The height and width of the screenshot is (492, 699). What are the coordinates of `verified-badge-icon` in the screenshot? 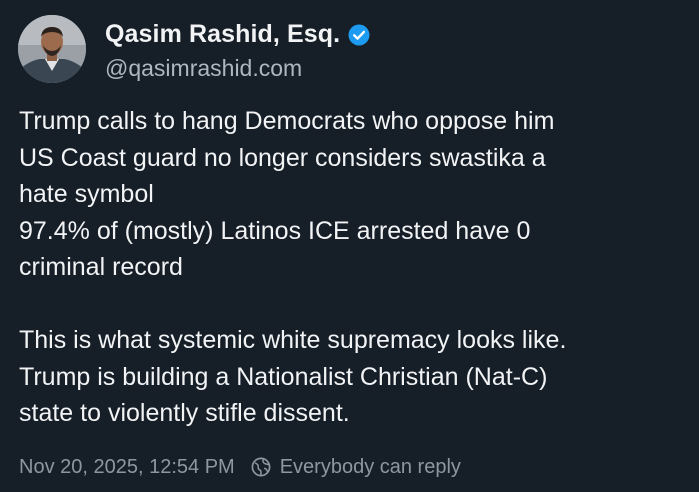 It's located at (359, 35).